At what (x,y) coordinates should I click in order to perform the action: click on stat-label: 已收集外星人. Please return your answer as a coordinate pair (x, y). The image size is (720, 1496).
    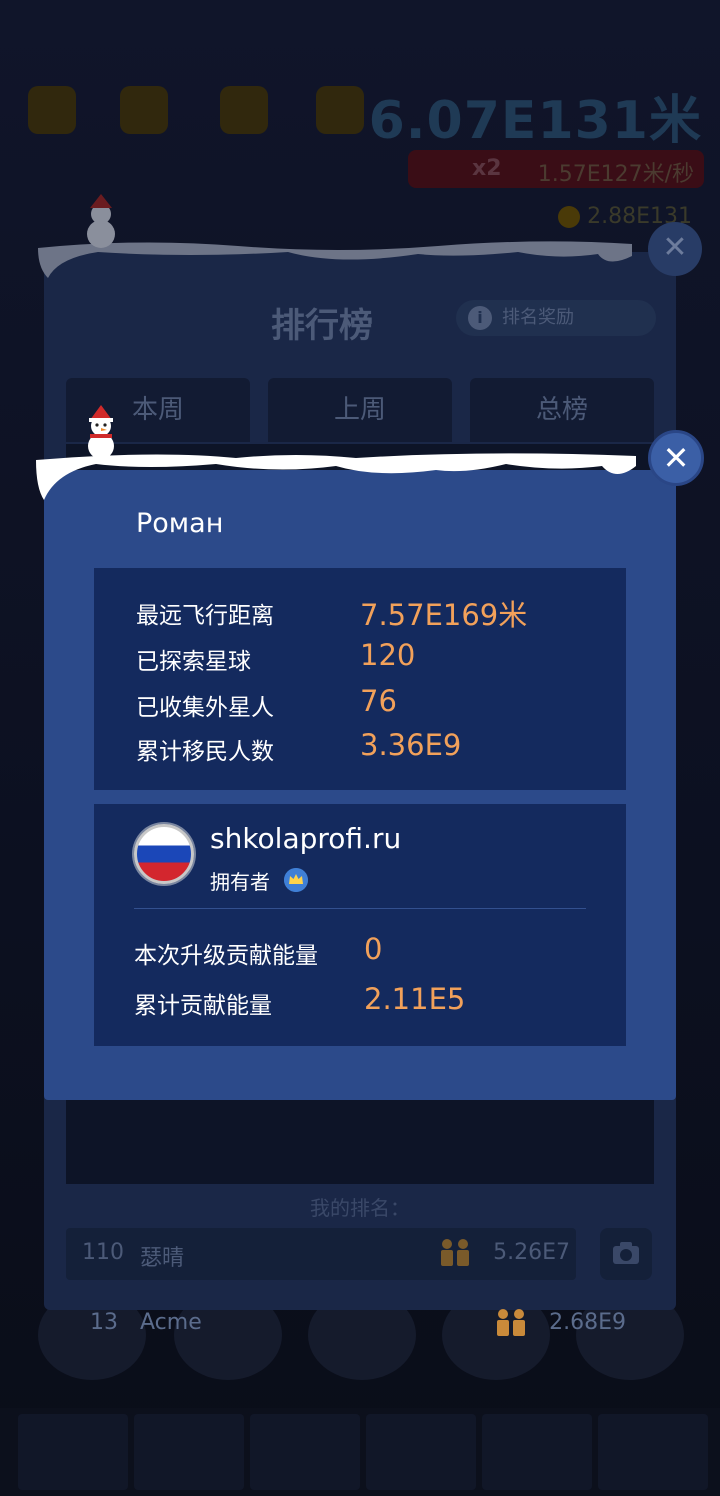
    Looking at the image, I should click on (205, 708).